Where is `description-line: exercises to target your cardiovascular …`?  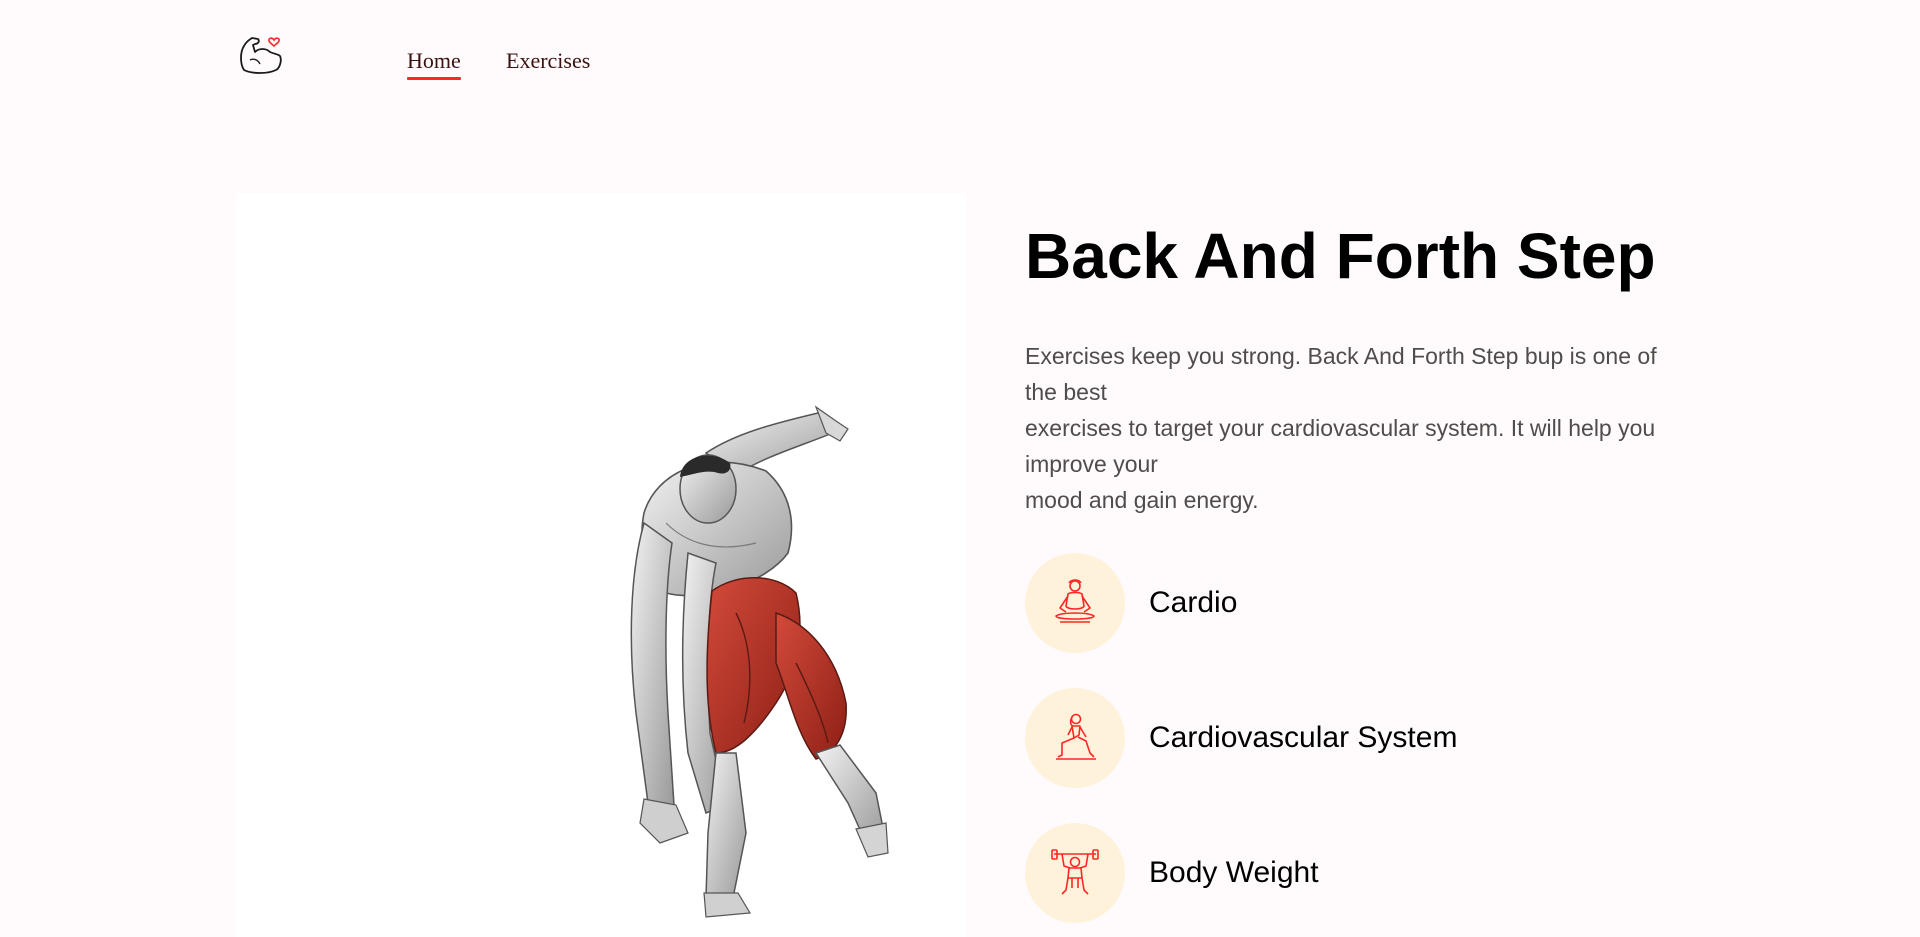
description-line: exercises to target your cardiovascular … is located at coordinates (1340, 446).